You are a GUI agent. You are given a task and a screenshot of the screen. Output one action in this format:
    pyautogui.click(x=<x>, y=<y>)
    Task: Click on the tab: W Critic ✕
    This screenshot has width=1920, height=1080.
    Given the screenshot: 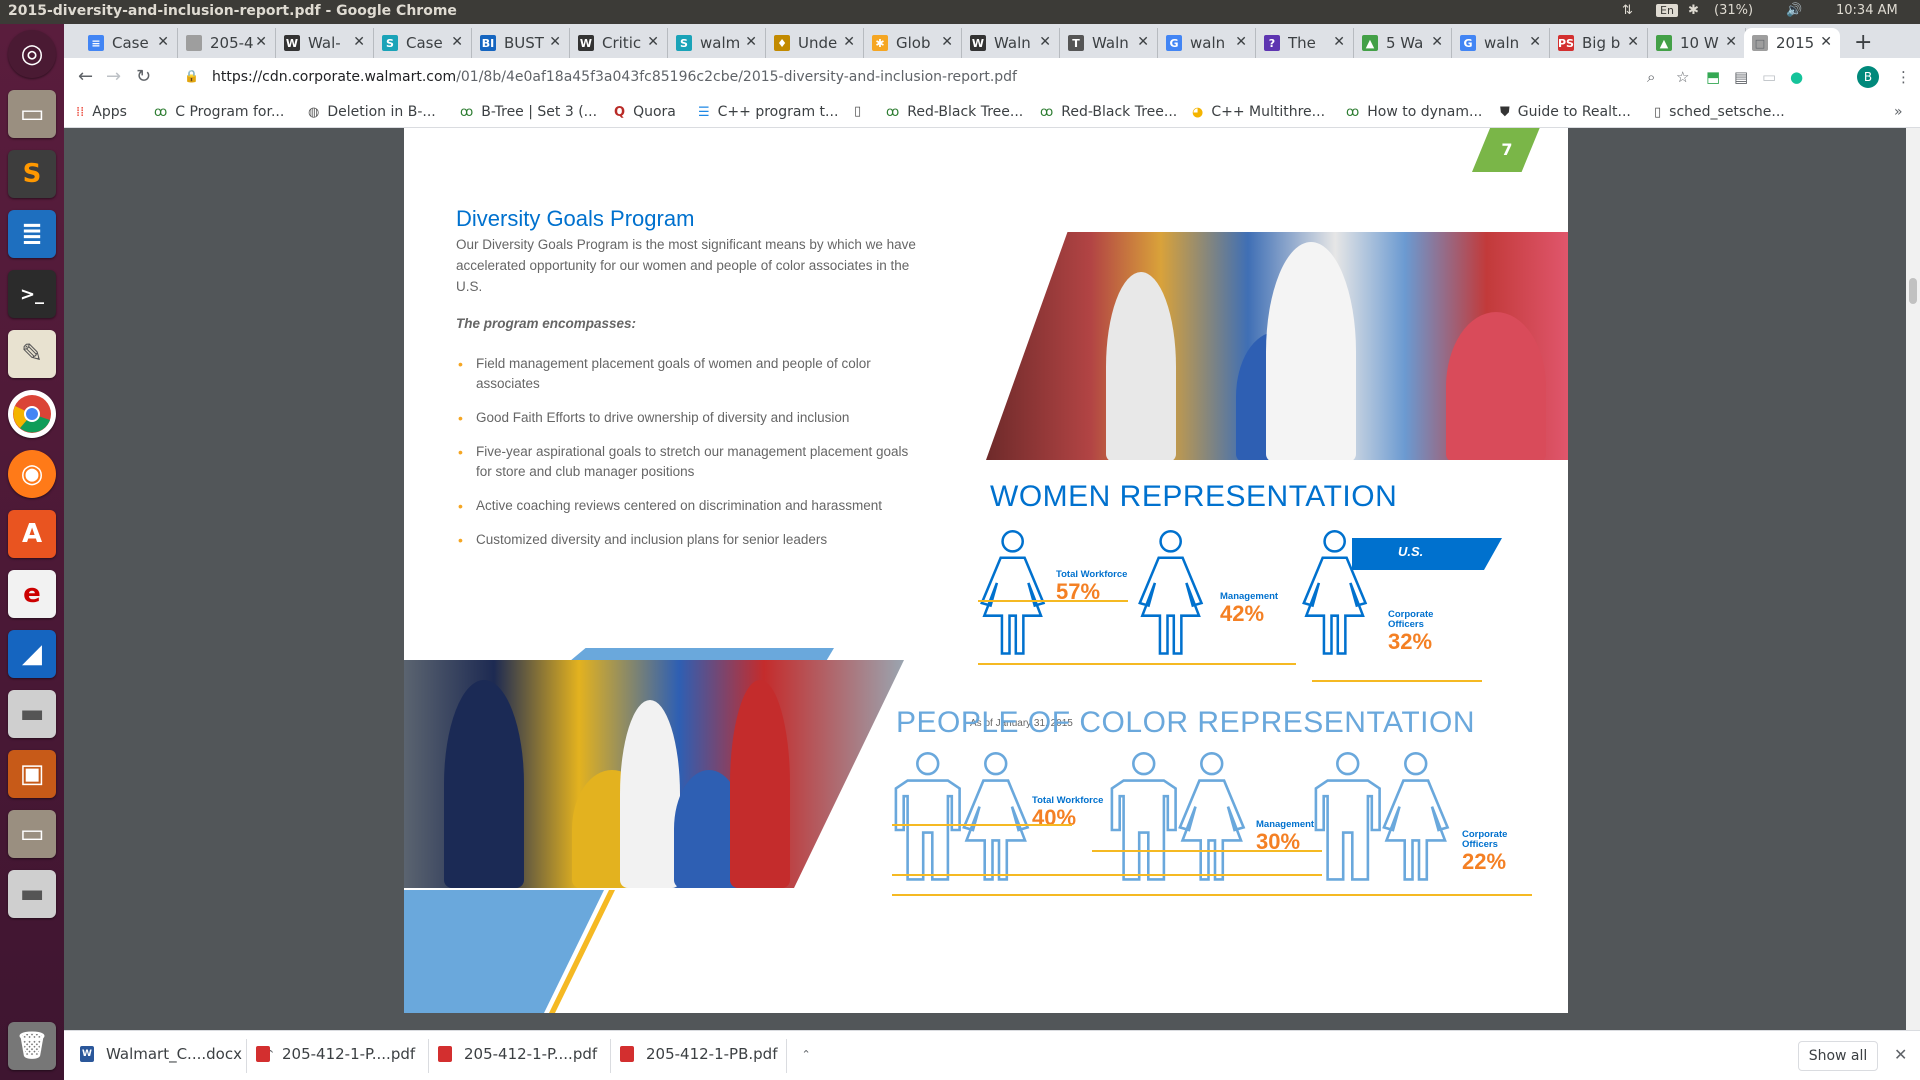 What is the action you would take?
    pyautogui.click(x=619, y=43)
    